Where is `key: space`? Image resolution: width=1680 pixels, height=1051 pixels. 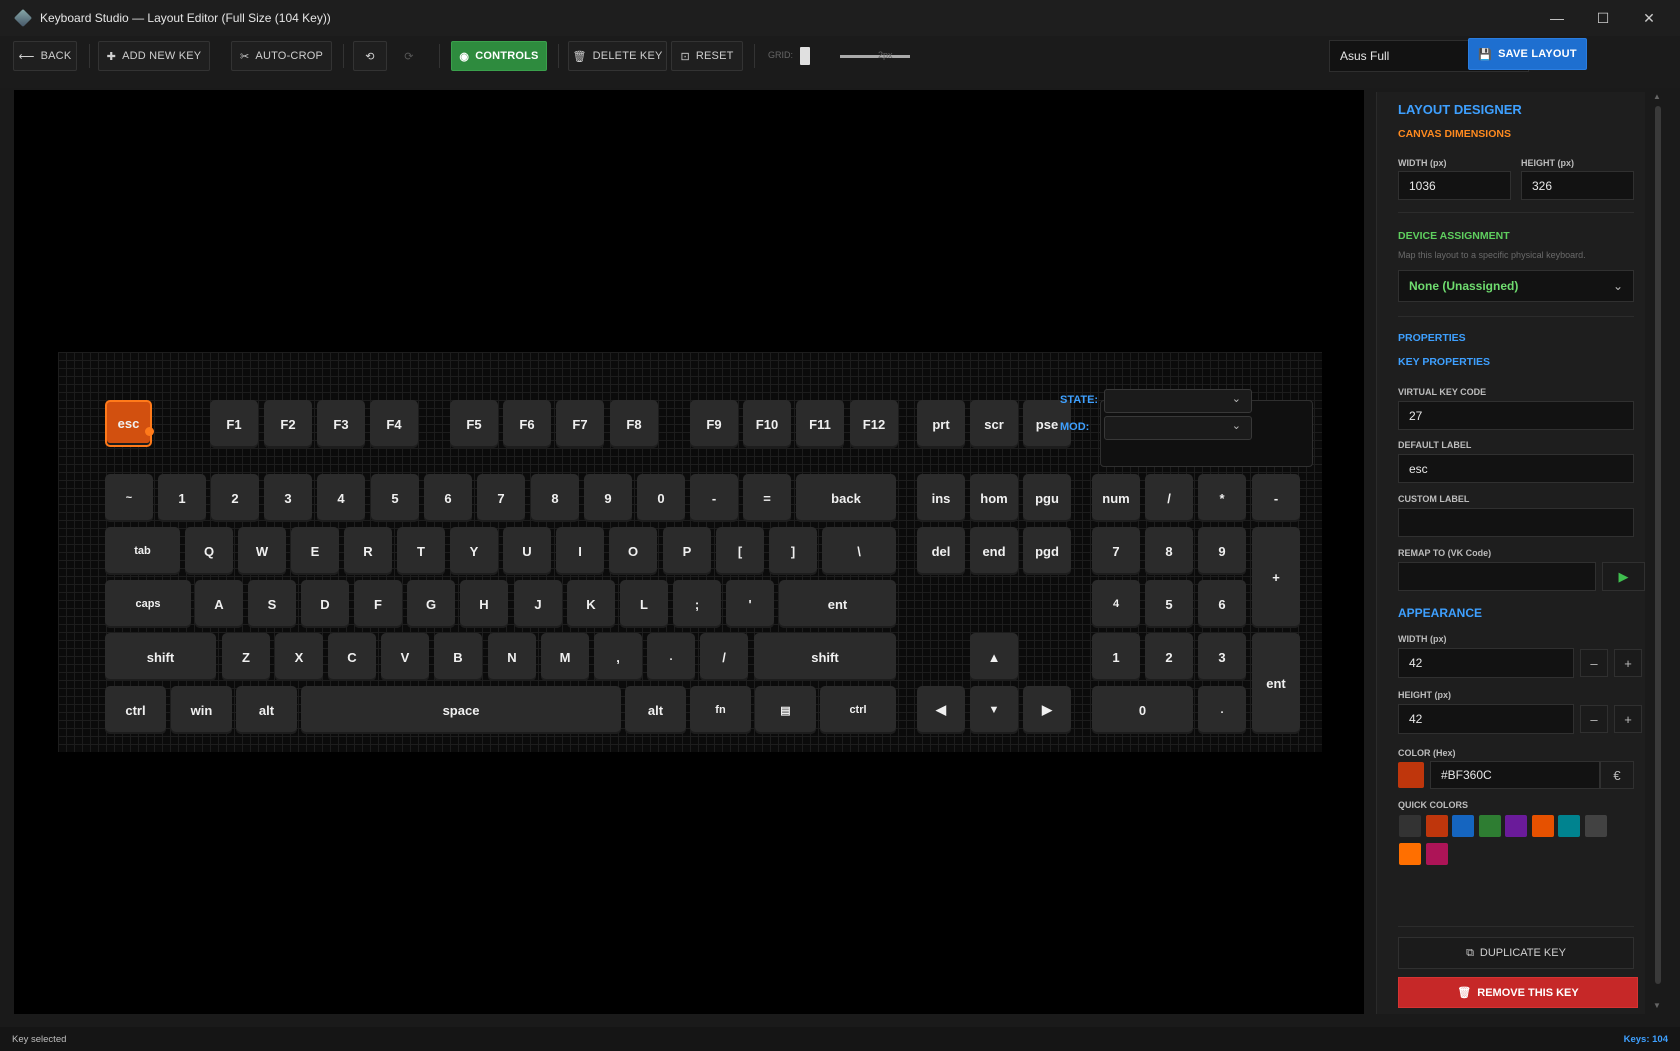
key: space is located at coordinates (461, 710).